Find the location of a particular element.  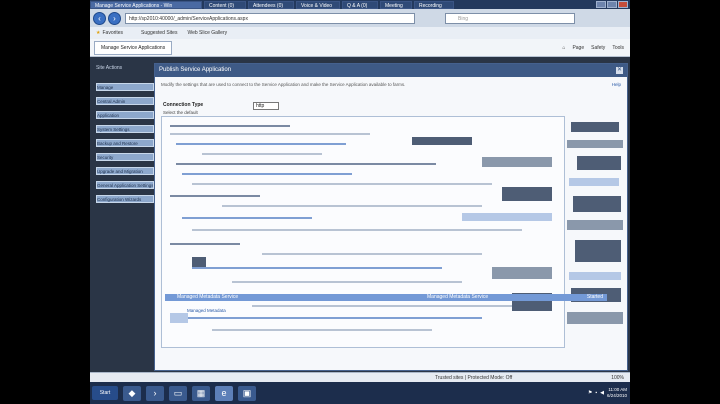

artifact-column is located at coordinates (595, 231).